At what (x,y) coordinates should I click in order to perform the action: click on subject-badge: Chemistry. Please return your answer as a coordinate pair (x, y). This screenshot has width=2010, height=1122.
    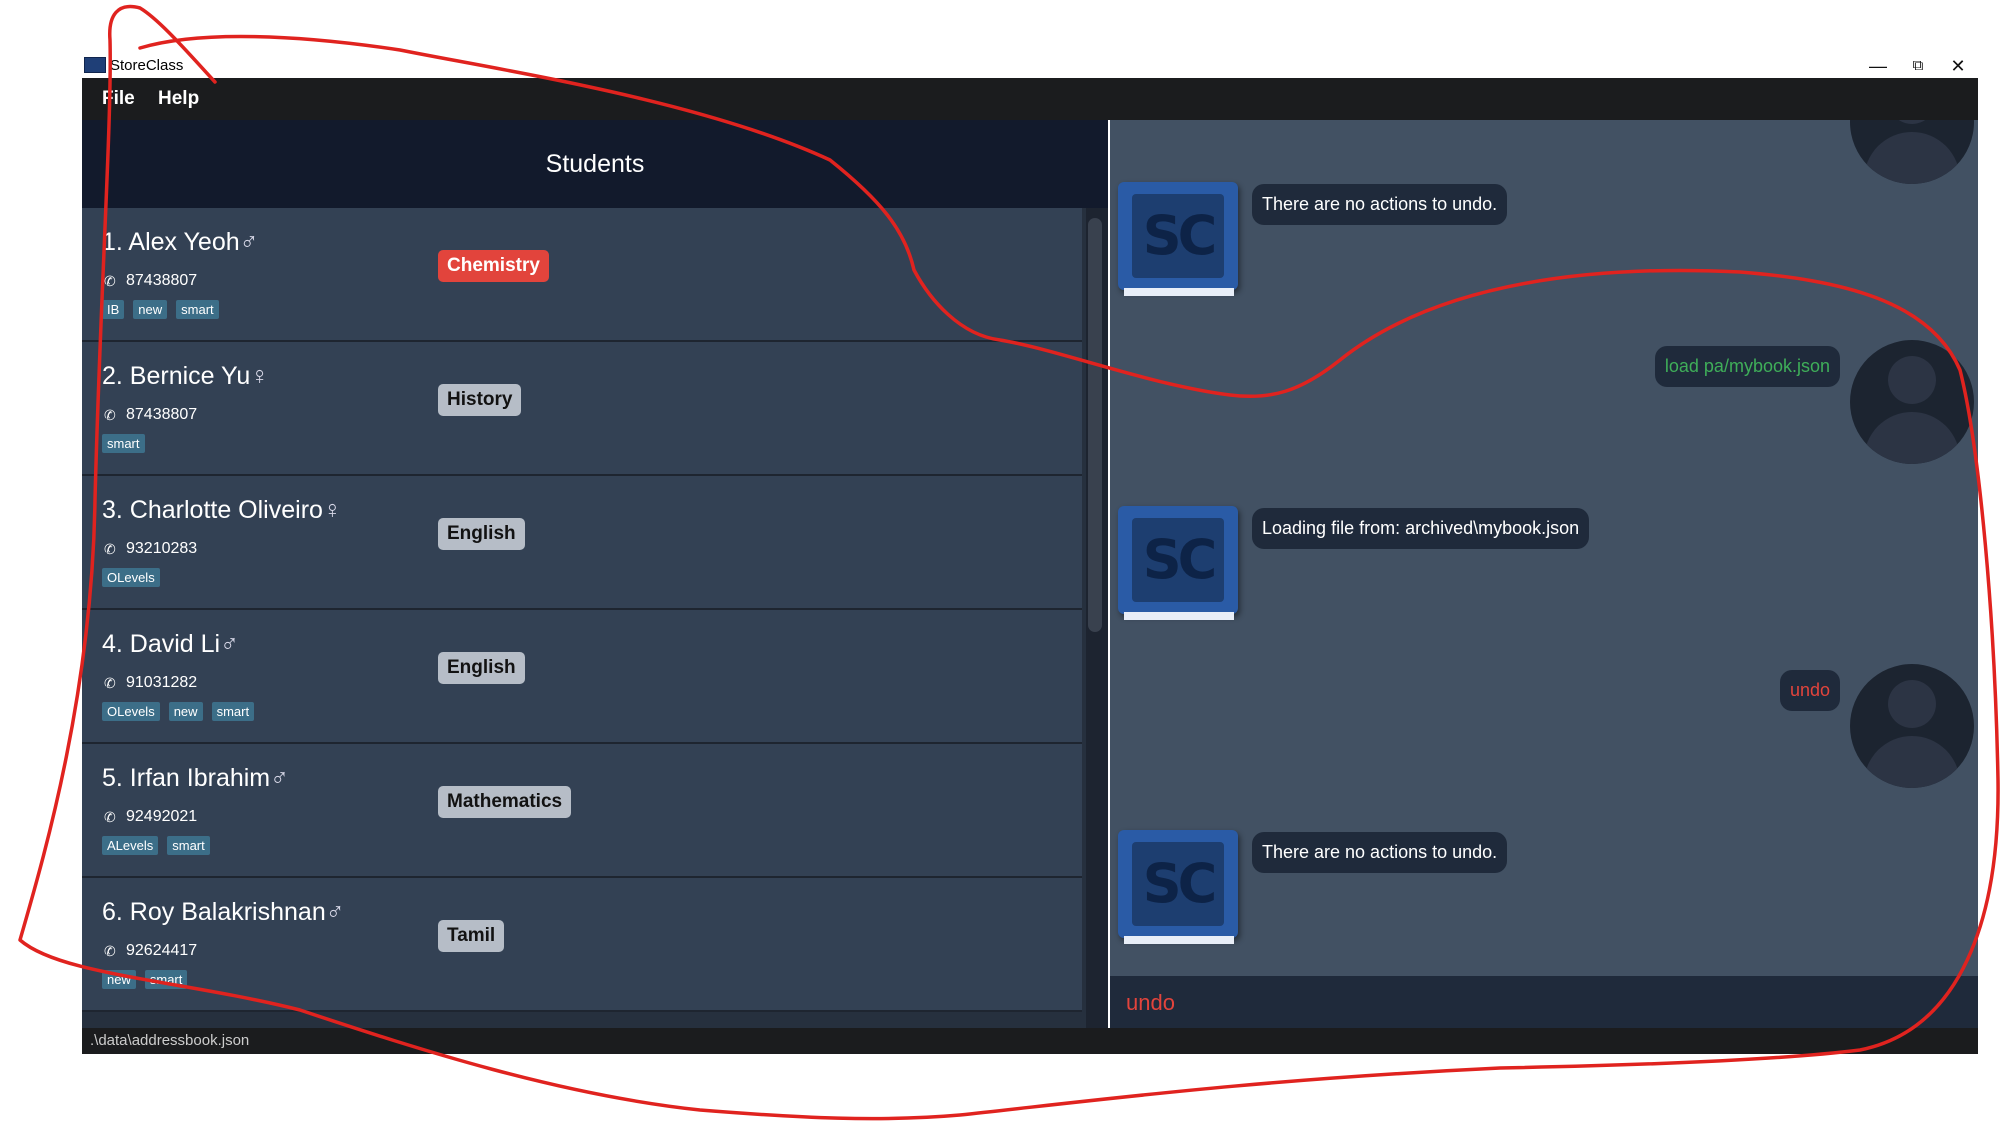
    Looking at the image, I should click on (493, 266).